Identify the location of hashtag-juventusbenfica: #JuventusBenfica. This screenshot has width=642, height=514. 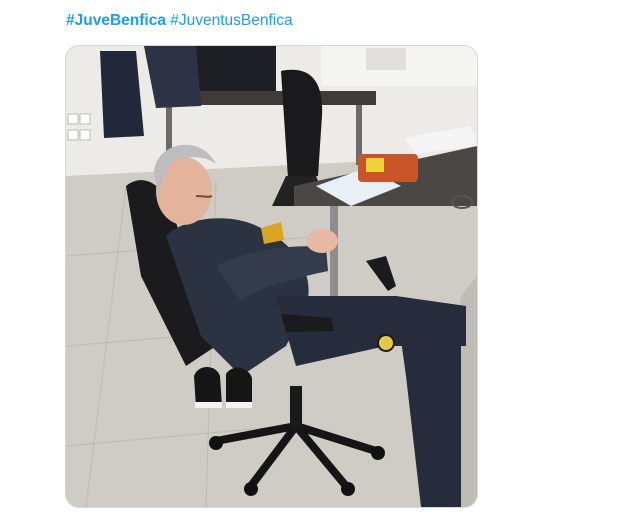
(231, 20).